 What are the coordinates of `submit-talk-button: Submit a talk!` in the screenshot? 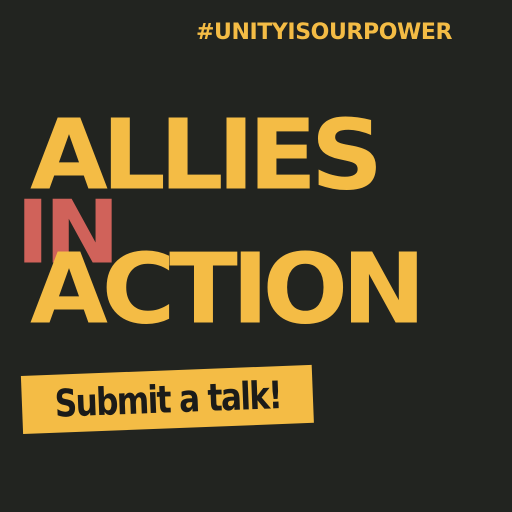 It's located at (167, 399).